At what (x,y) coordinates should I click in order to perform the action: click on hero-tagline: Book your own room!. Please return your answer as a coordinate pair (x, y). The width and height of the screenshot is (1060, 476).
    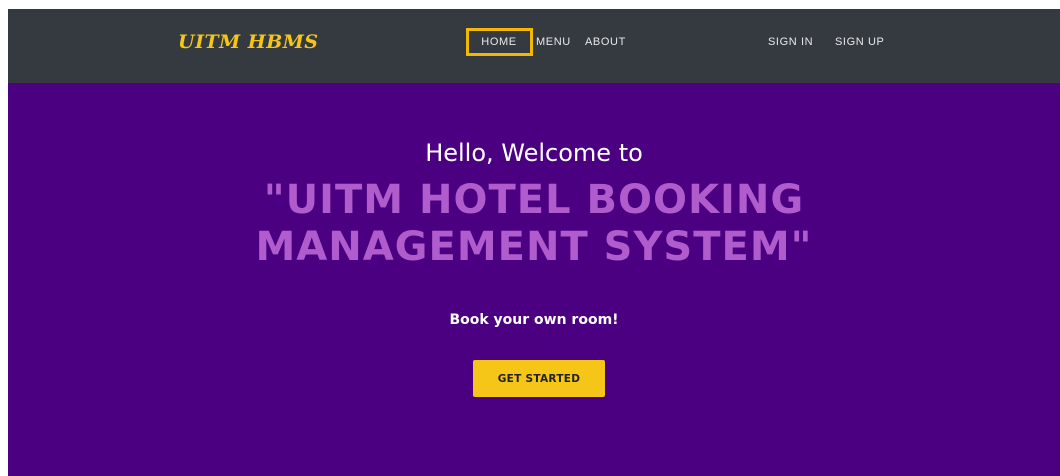
    Looking at the image, I should click on (534, 320).